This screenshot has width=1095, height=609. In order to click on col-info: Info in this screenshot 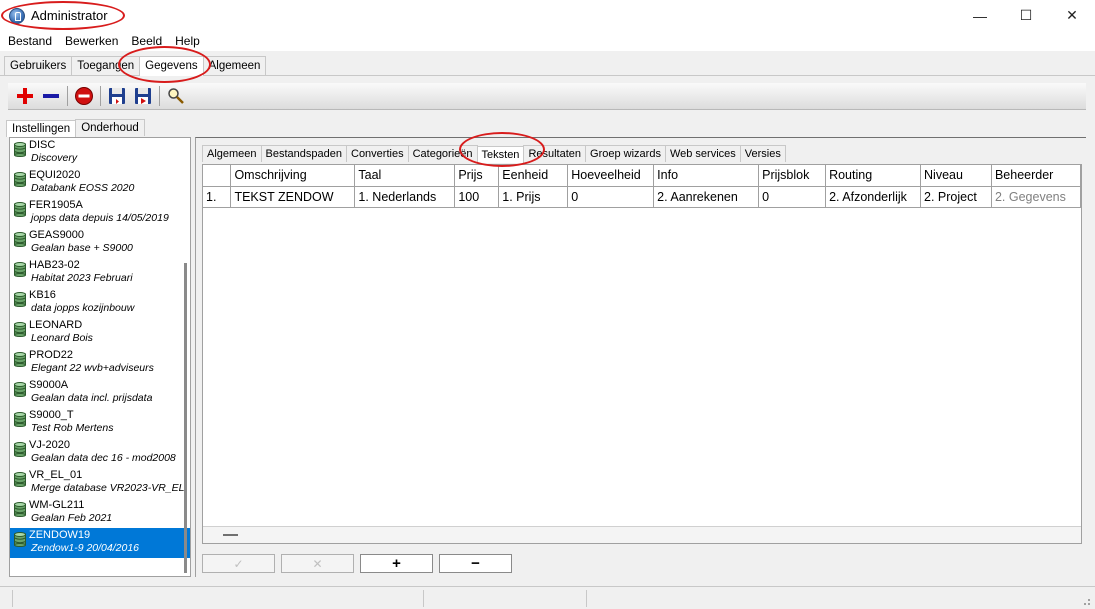, I will do `click(706, 176)`.